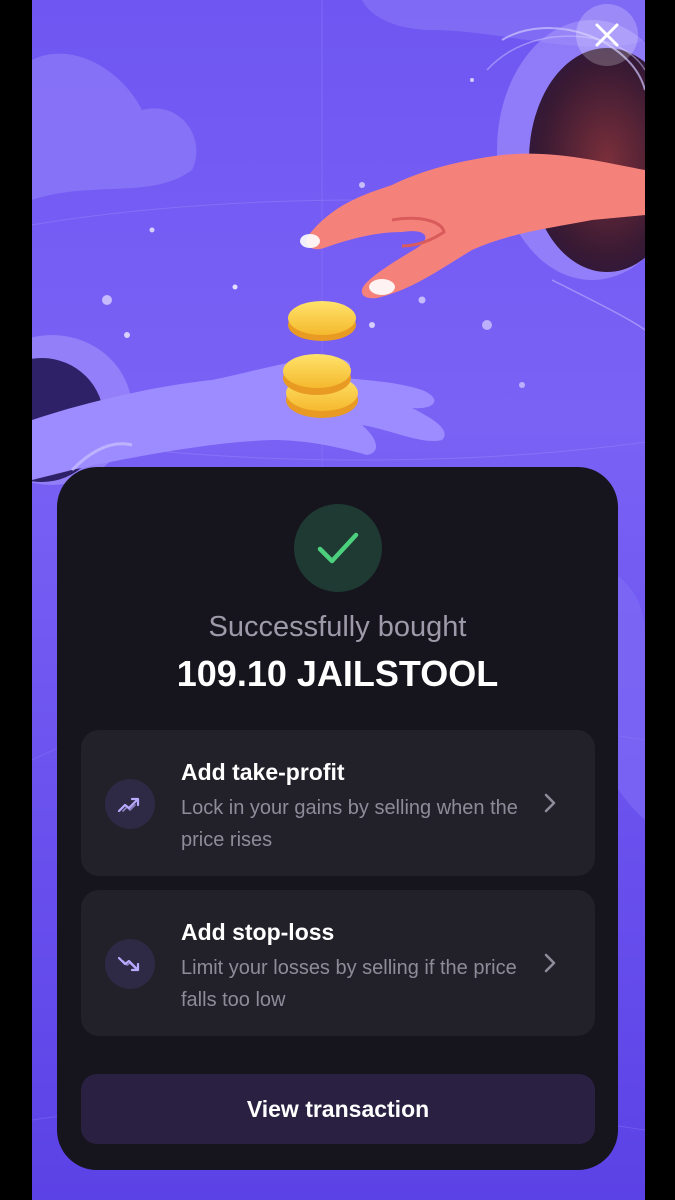 The width and height of the screenshot is (675, 1200). I want to click on close-button, so click(607, 35).